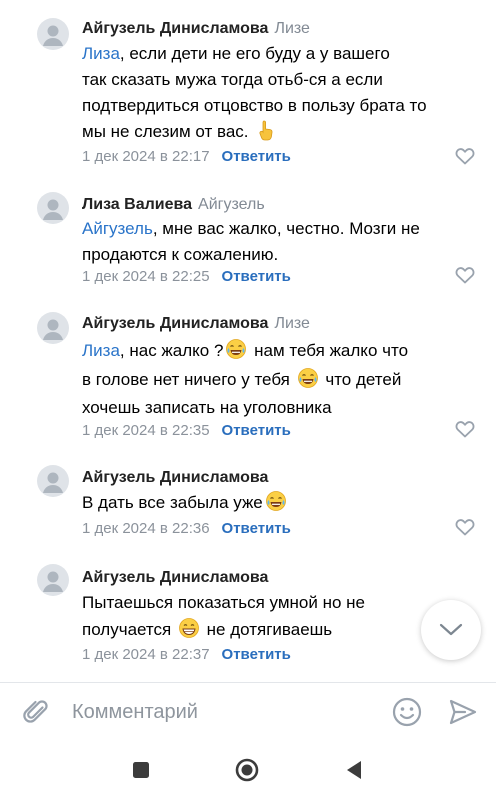  Describe the element at coordinates (180, 132) in the screenshot. I see `comment-text-line: мы не слезим от вас.` at that location.